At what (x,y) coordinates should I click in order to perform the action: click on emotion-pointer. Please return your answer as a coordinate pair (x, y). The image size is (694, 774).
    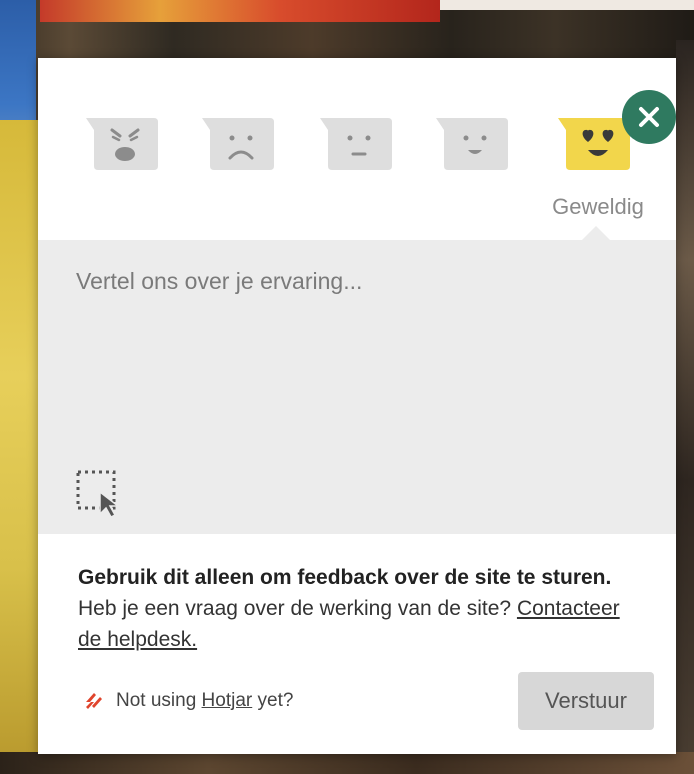
    Looking at the image, I should click on (596, 233).